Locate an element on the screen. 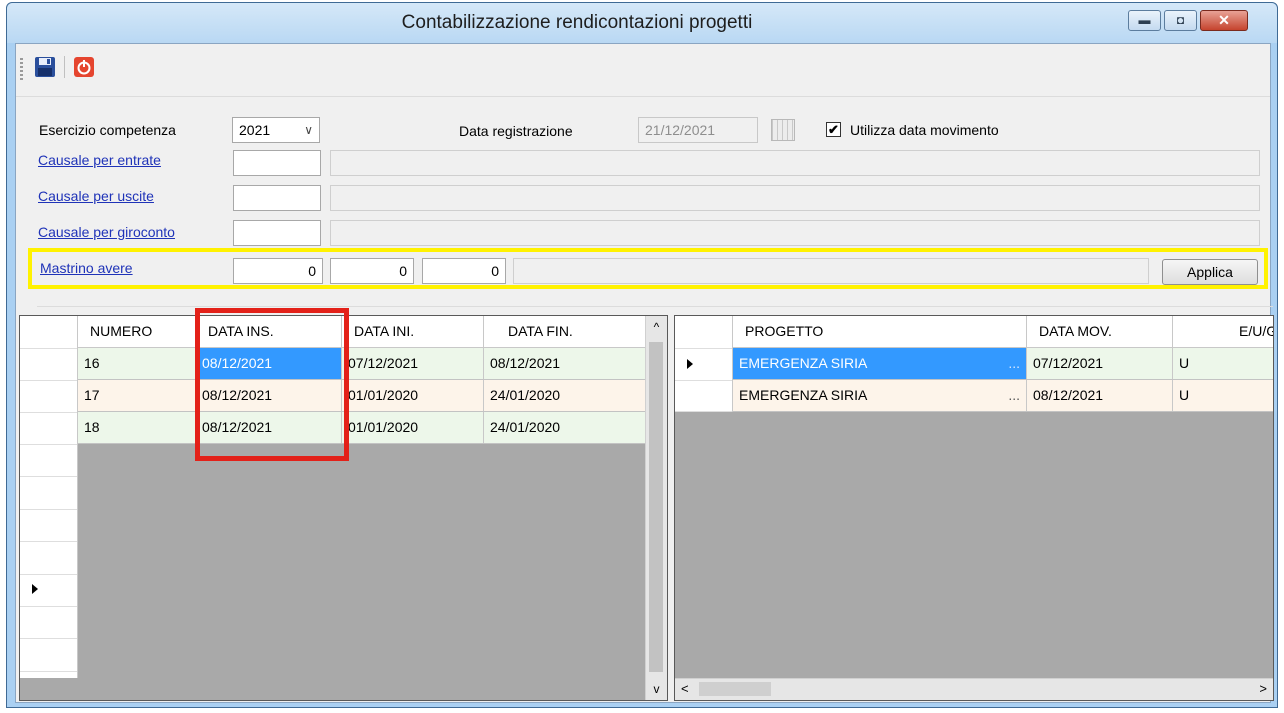 Image resolution: width=1284 pixels, height=713 pixels. calendar-icon is located at coordinates (783, 130).